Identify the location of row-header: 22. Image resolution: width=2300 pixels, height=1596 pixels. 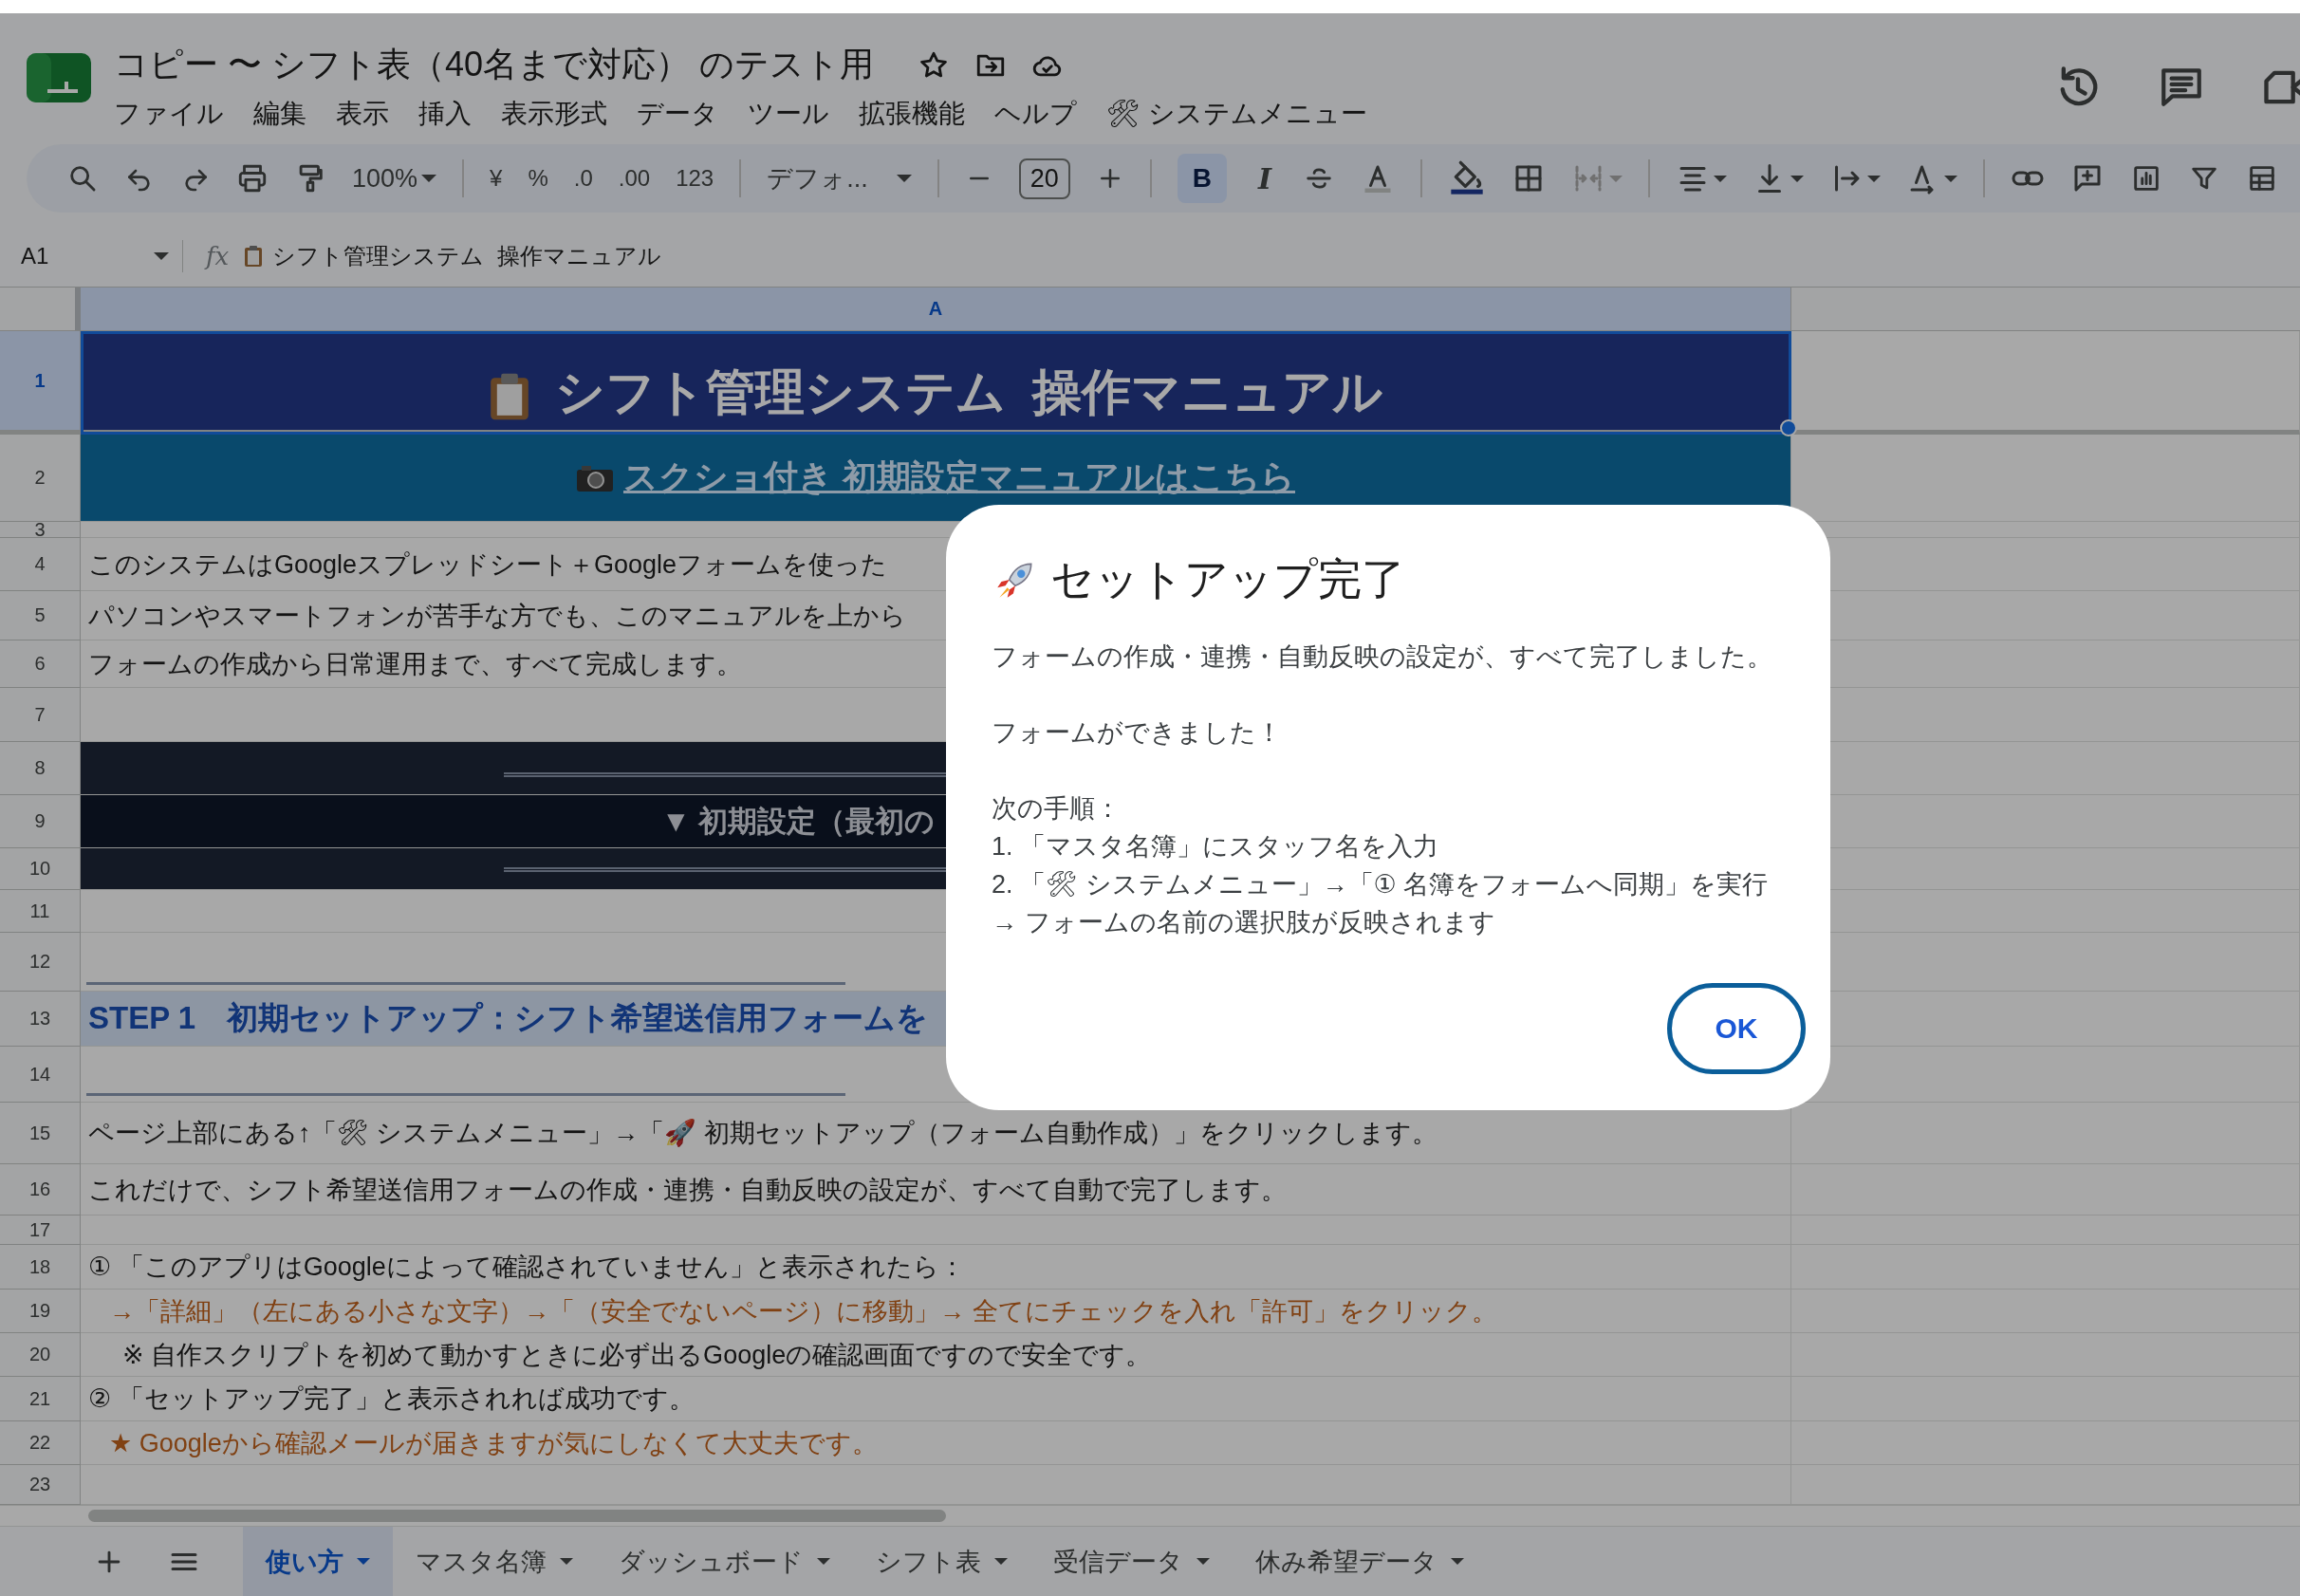
(40, 1443).